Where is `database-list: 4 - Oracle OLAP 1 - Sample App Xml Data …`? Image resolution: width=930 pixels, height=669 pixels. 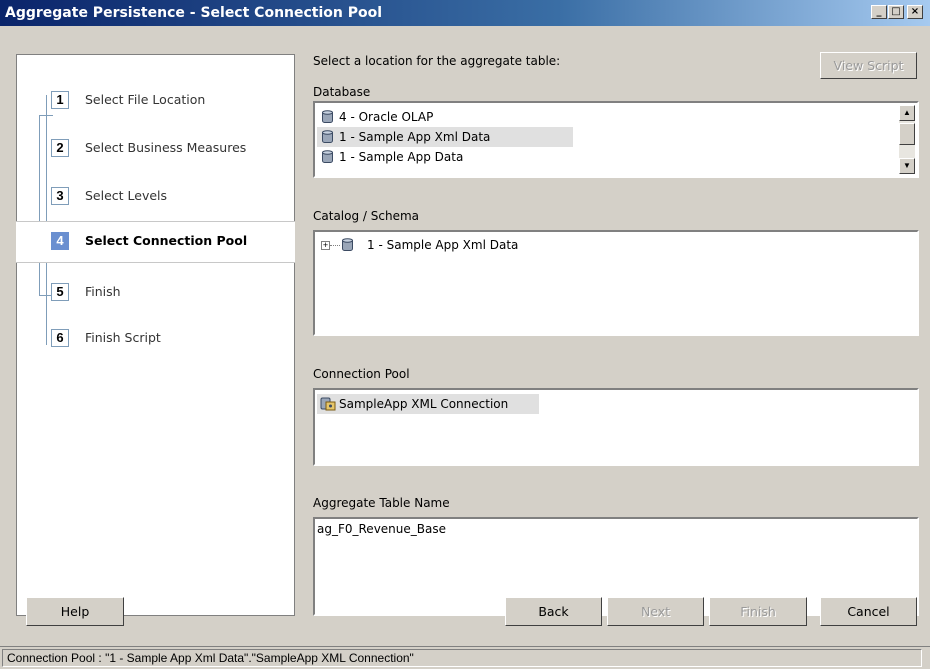
database-list: 4 - Oracle OLAP 1 - Sample App Xml Data … is located at coordinates (616, 139).